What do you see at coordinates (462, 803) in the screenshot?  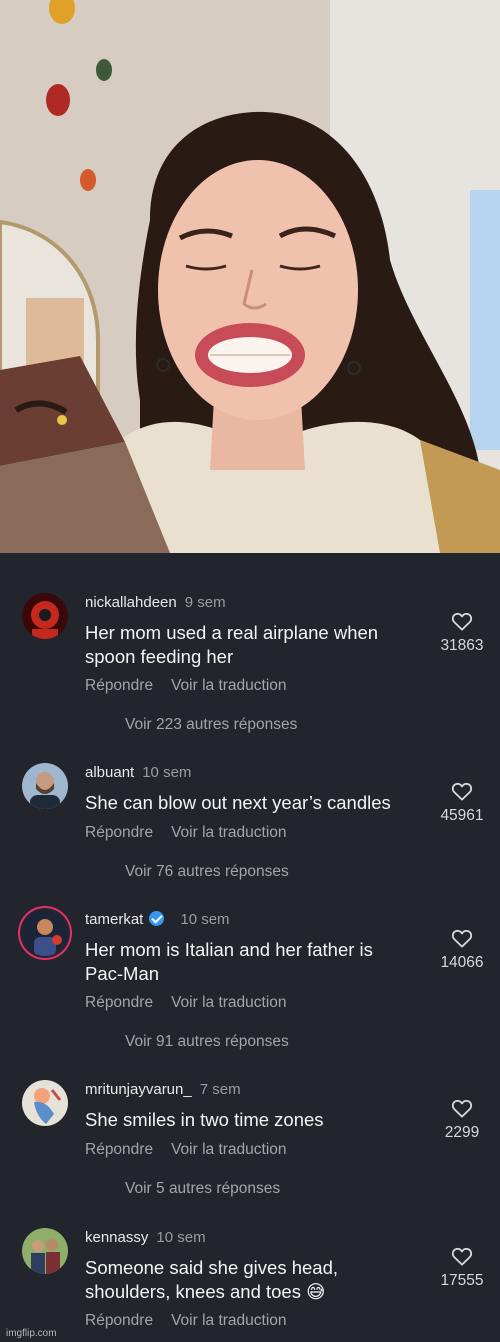 I see `like-area: 45961` at bounding box center [462, 803].